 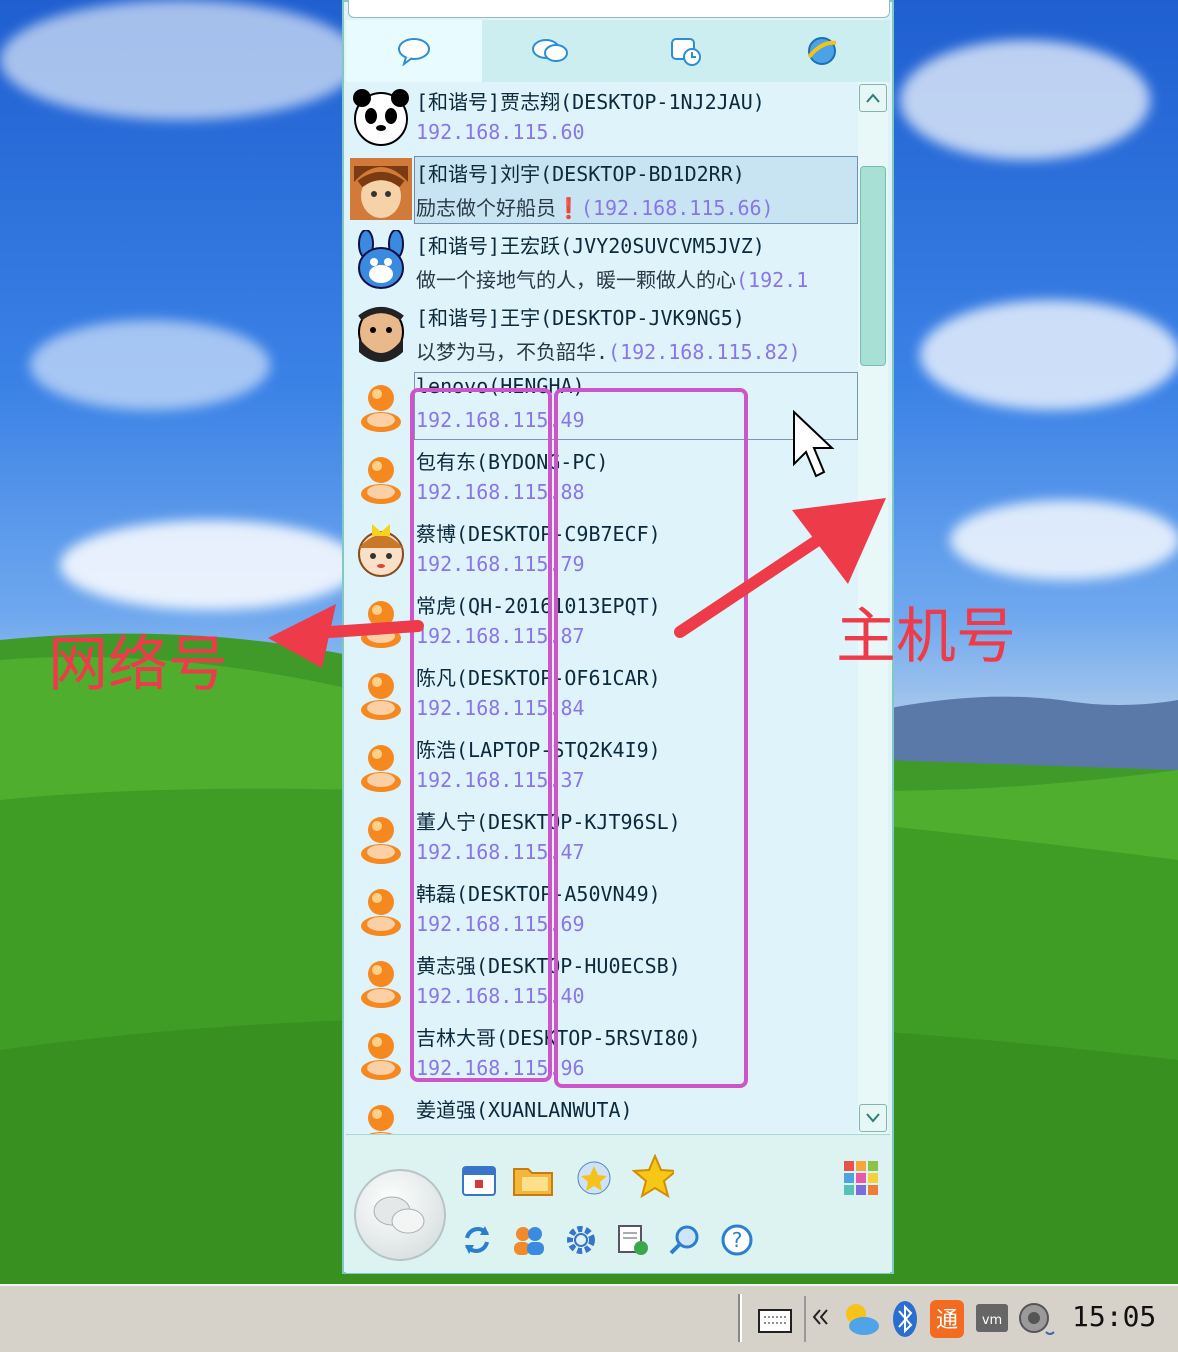 I want to click on network-number-label: 网络号, so click(x=138, y=665).